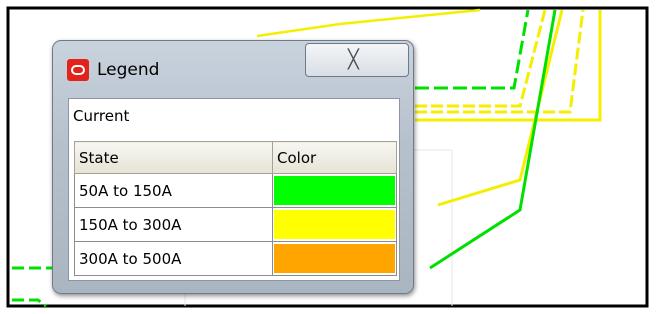 The image size is (657, 314). What do you see at coordinates (334, 157) in the screenshot?
I see `column-header-color: Color` at bounding box center [334, 157].